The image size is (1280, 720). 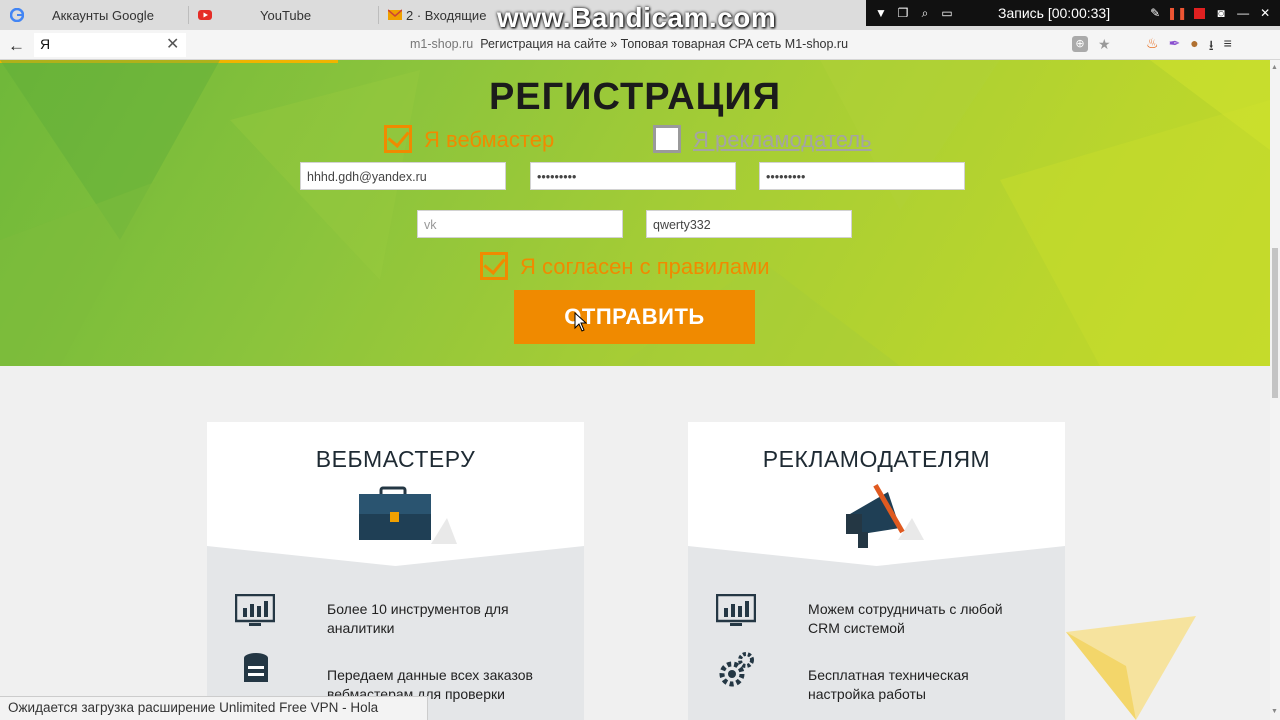 What do you see at coordinates (1152, 47) in the screenshot?
I see `fire-extension-icon: ♨` at bounding box center [1152, 47].